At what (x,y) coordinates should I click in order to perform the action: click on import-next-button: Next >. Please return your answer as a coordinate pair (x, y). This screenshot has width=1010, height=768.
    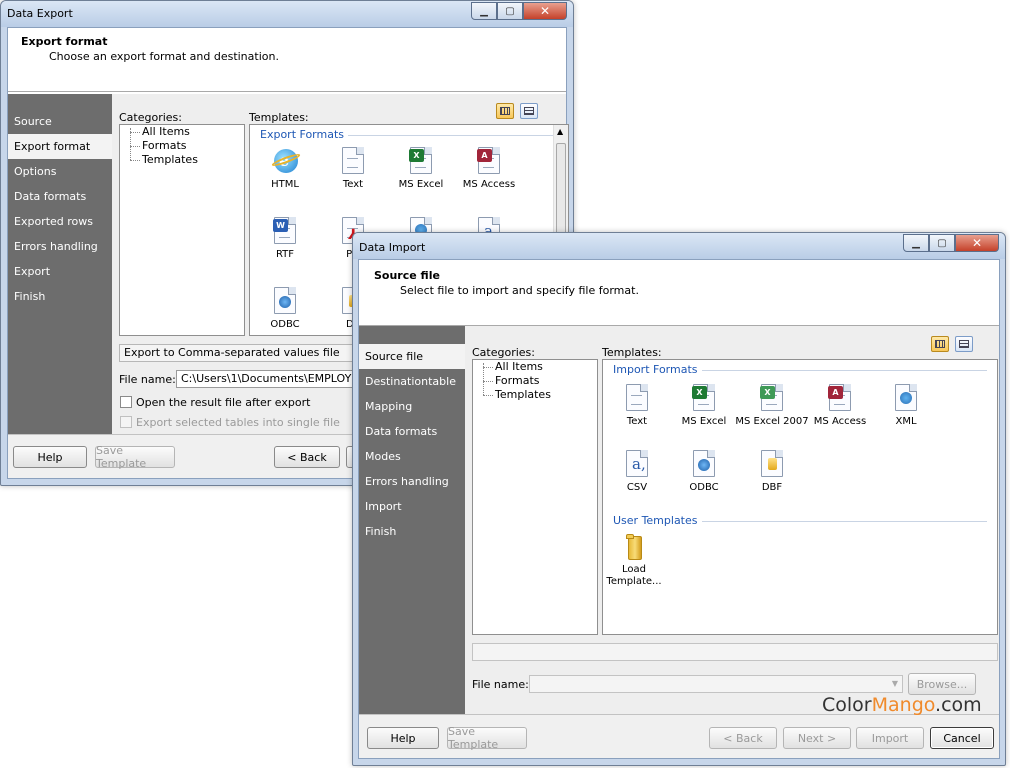
    Looking at the image, I should click on (817, 738).